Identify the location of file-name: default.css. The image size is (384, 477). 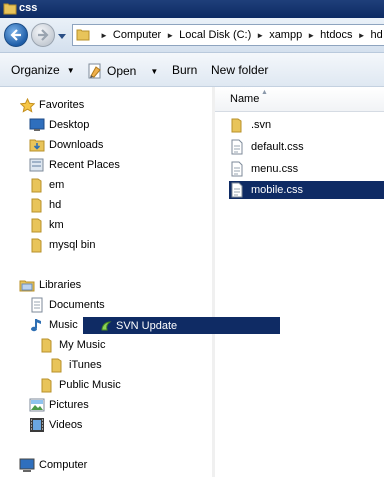
(277, 147).